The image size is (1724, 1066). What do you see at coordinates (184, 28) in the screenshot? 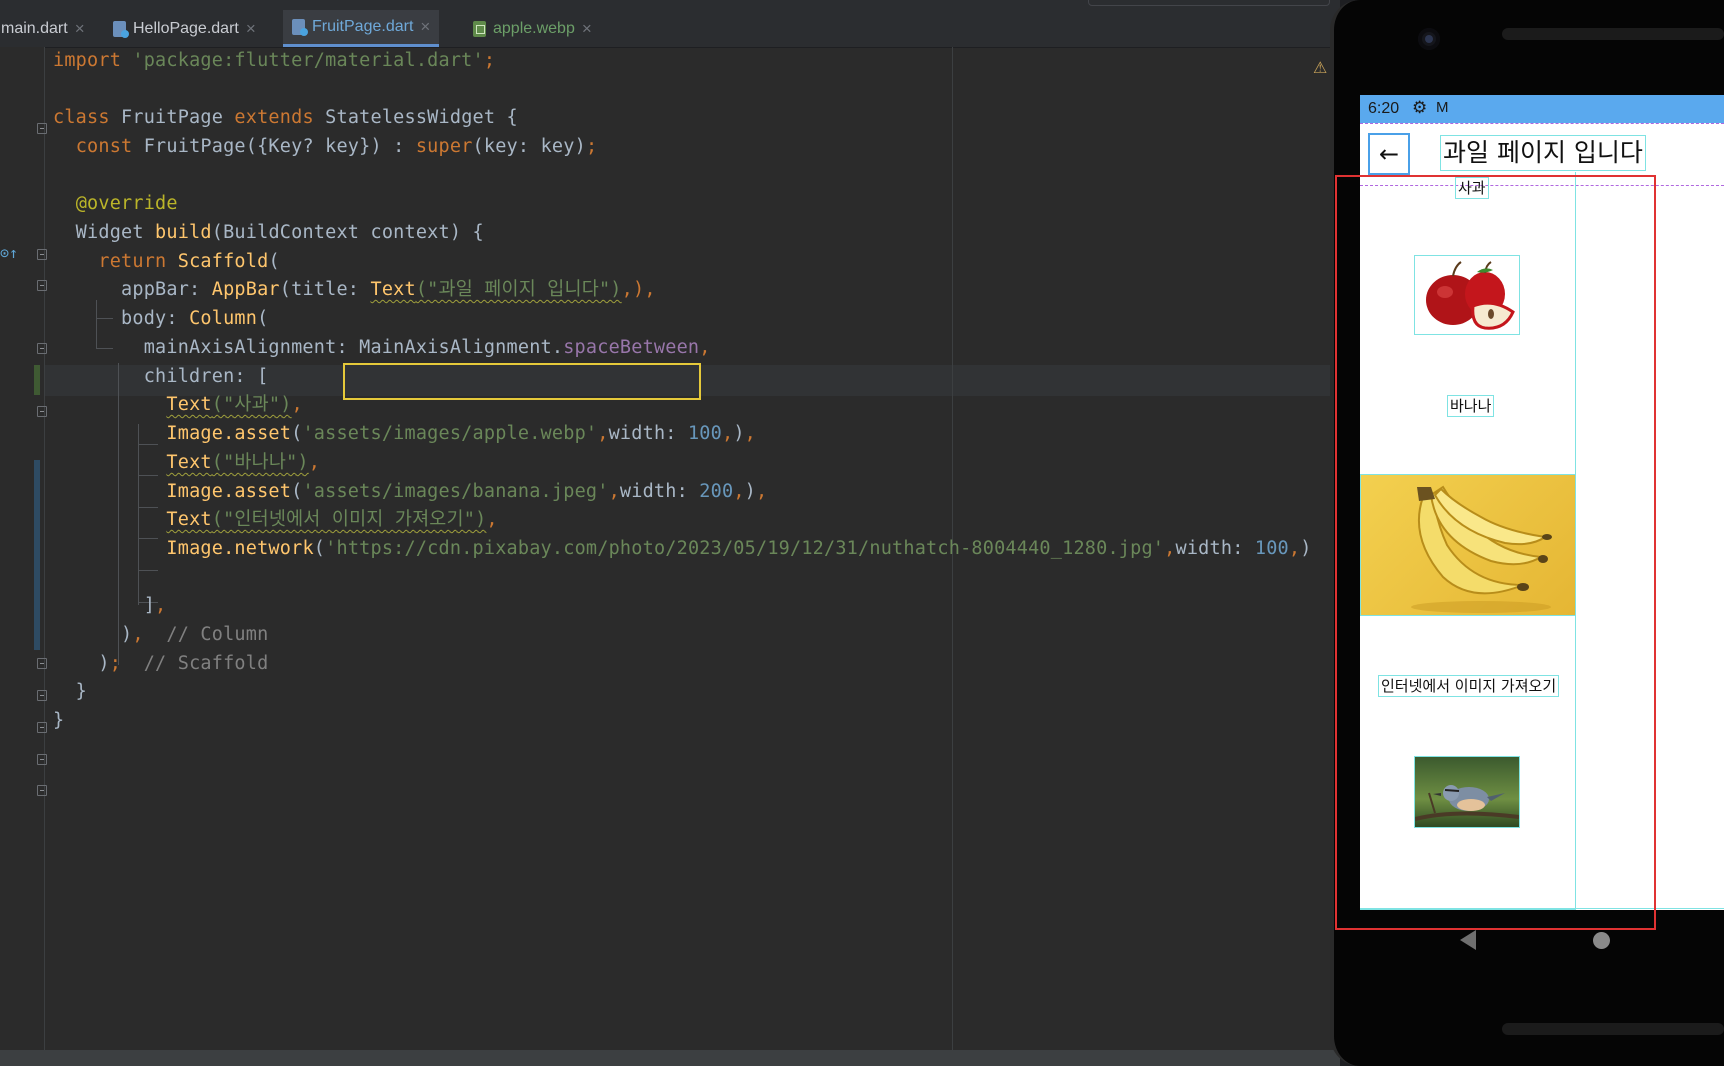
I see `tab-hello-page: HelloPage.dart ×` at bounding box center [184, 28].